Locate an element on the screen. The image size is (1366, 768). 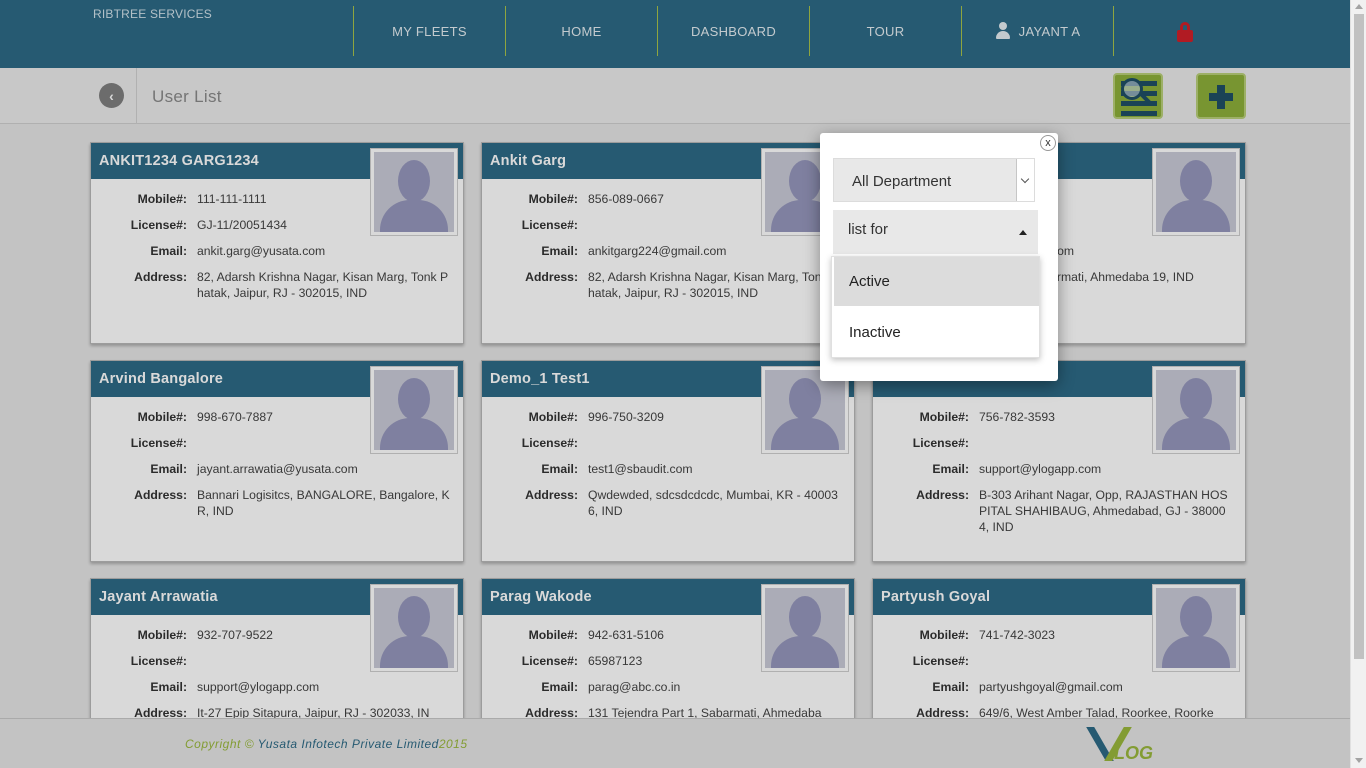
option-active: Active is located at coordinates (936, 281).